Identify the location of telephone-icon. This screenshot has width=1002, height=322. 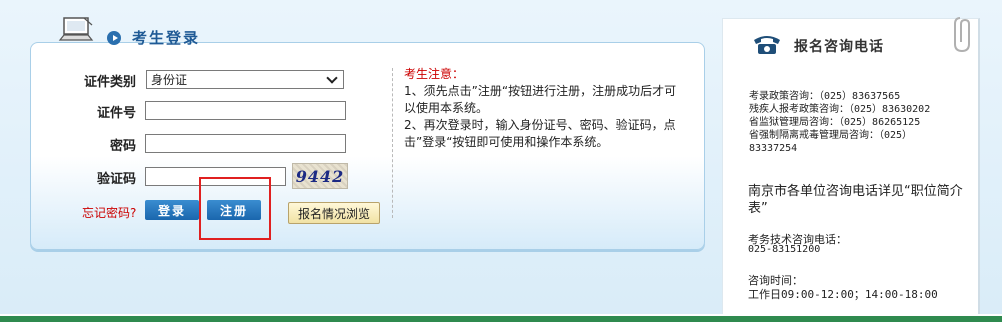
(767, 45).